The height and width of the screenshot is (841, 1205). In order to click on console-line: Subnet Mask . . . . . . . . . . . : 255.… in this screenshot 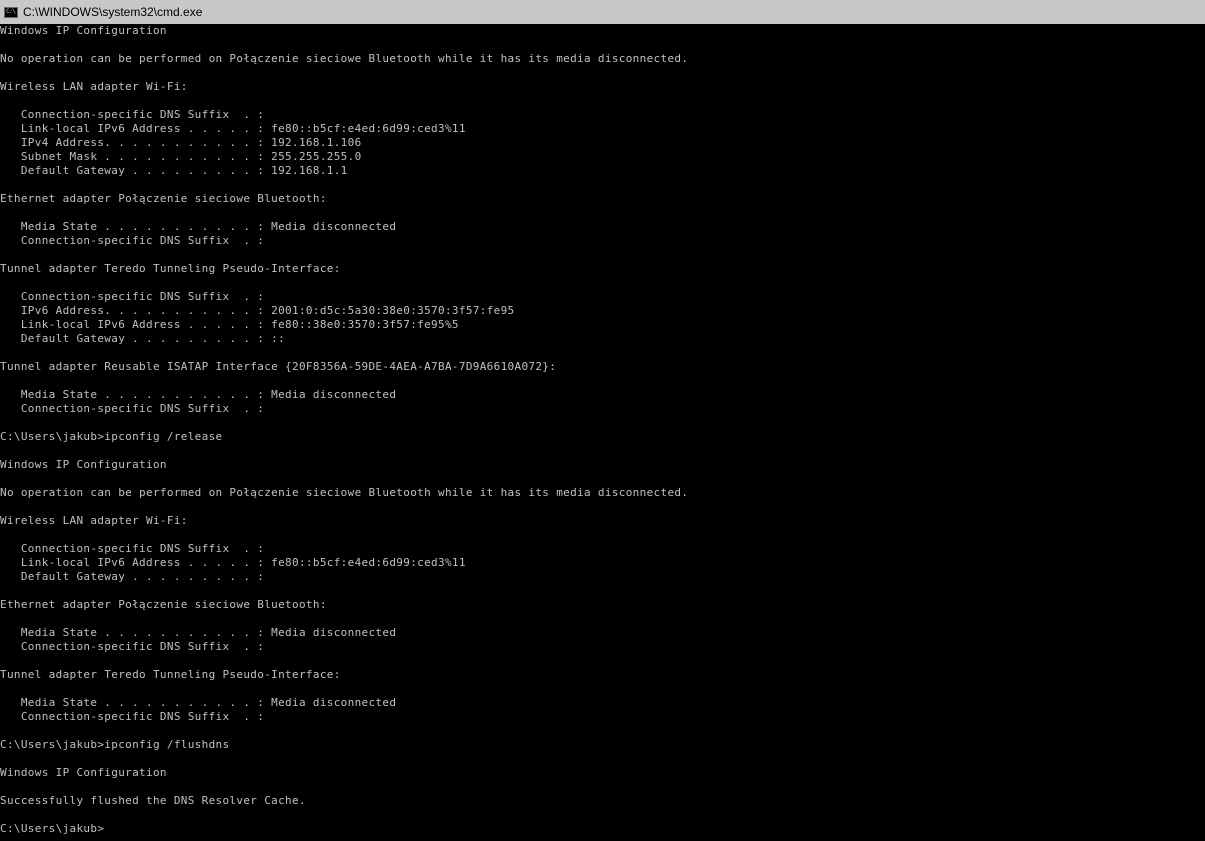, I will do `click(181, 156)`.